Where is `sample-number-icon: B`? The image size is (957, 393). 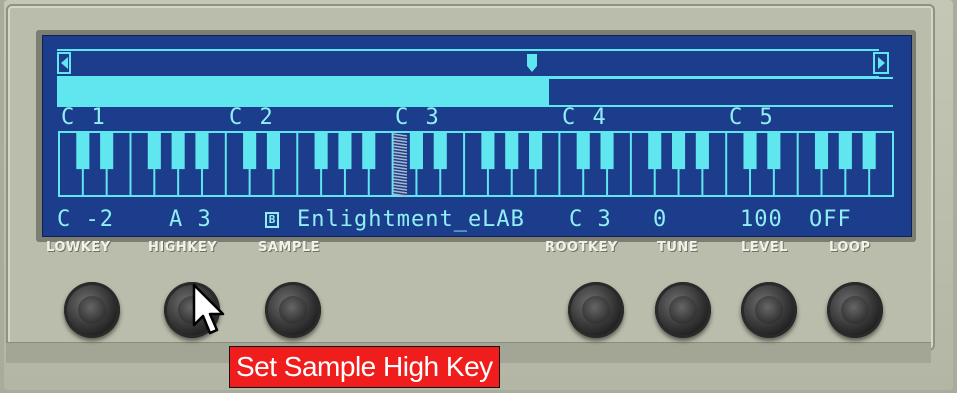
sample-number-icon: B is located at coordinates (272, 220).